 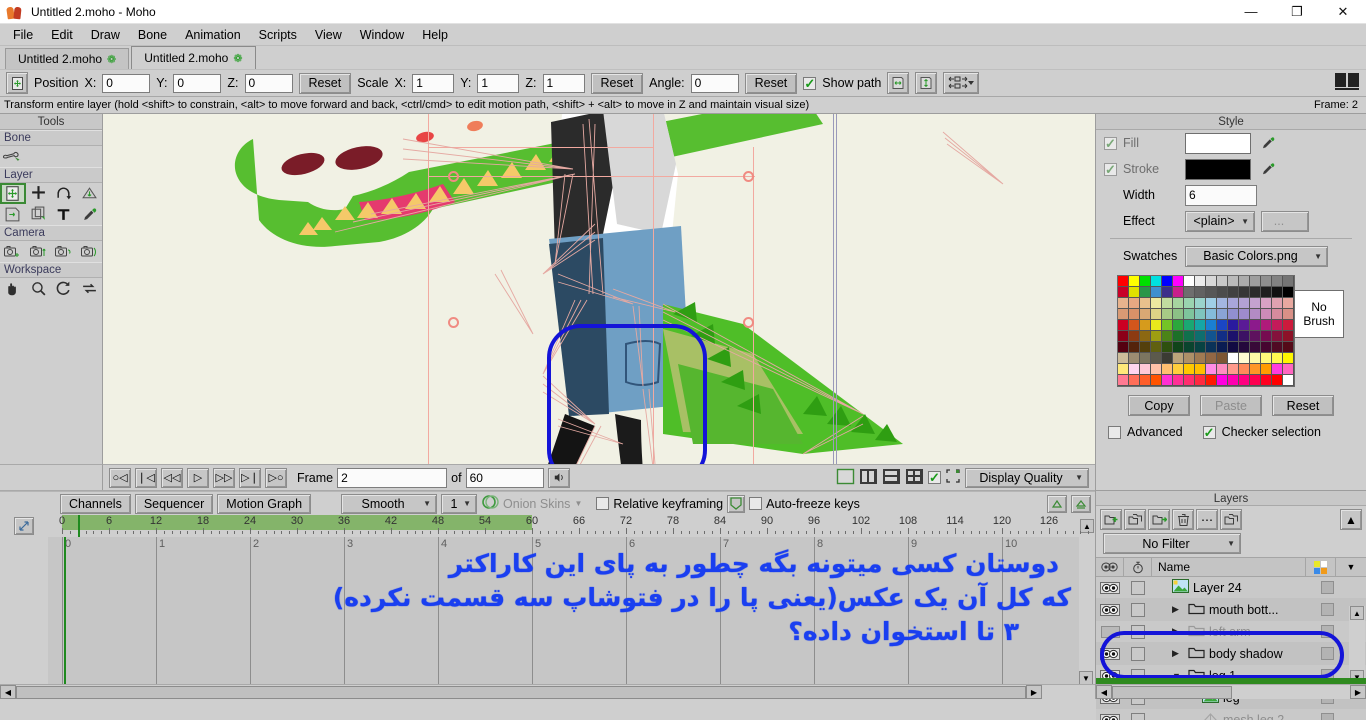 I want to click on layer-row: ▶ left arm, so click(x=1231, y=632).